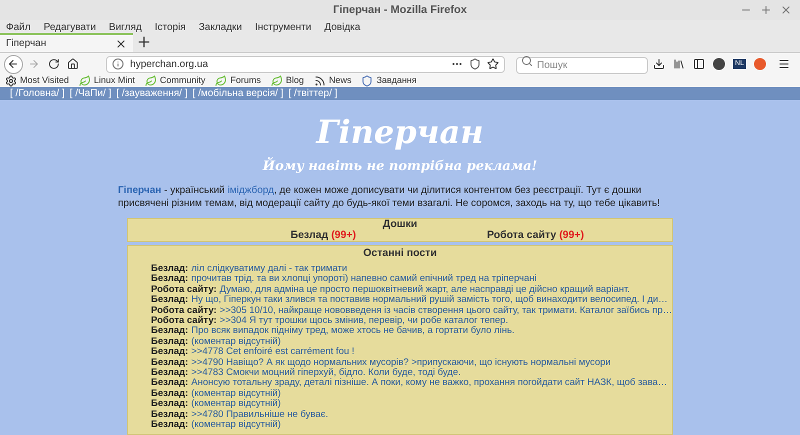 This screenshot has width=800, height=435. Describe the element at coordinates (425, 290) in the screenshot. I see `post-link: Думаю, для адміна це просто першоквітневий жарт, але насправді це дійсно кращий варіант.` at that location.